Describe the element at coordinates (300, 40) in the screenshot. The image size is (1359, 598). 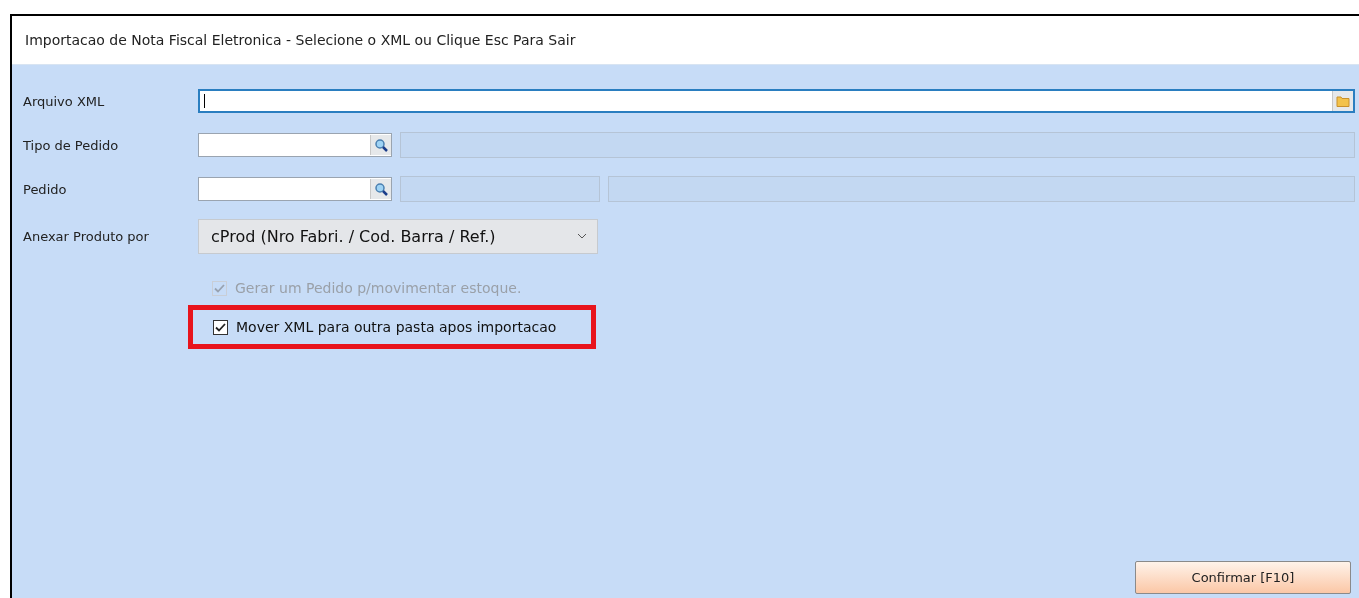
I see `window-title: Importacao de Nota Fiscal Eletronica - Selecione o XML ou Clique Esc Para Sair` at that location.